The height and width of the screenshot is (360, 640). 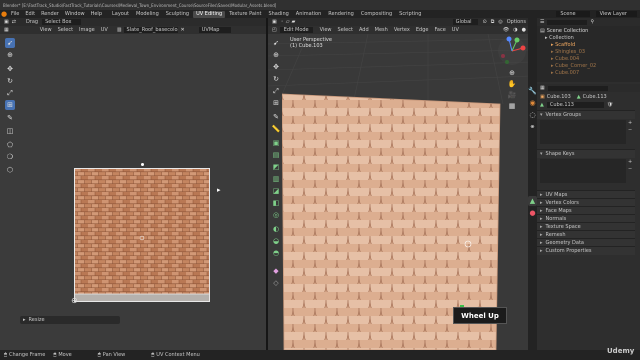 What do you see at coordinates (493, 22) in the screenshot?
I see `snap-icon: ⧉` at bounding box center [493, 22].